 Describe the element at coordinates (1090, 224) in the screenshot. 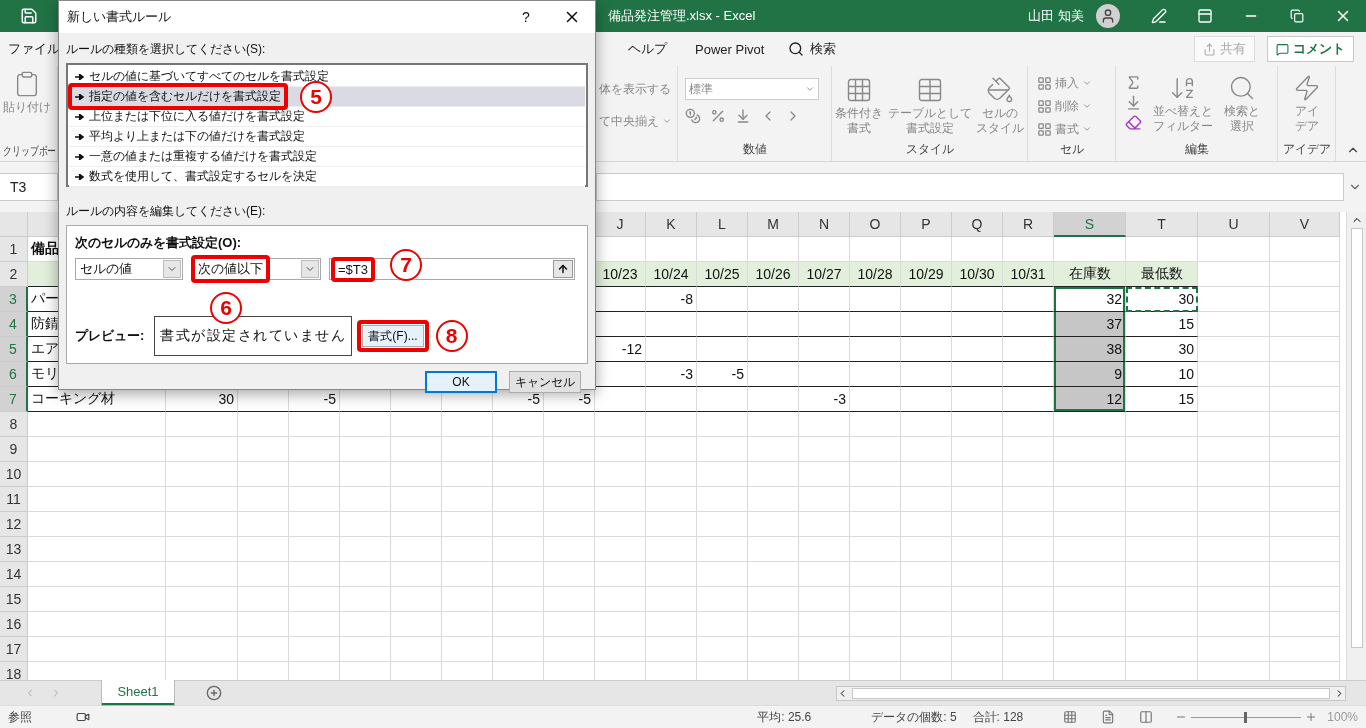

I see `column-header: S` at that location.